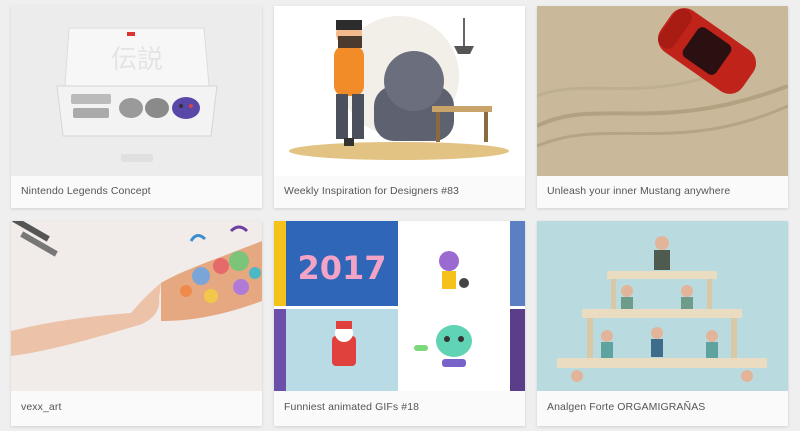 The width and height of the screenshot is (800, 431). What do you see at coordinates (137, 407) in the screenshot?
I see `card-title: vexx_art` at bounding box center [137, 407].